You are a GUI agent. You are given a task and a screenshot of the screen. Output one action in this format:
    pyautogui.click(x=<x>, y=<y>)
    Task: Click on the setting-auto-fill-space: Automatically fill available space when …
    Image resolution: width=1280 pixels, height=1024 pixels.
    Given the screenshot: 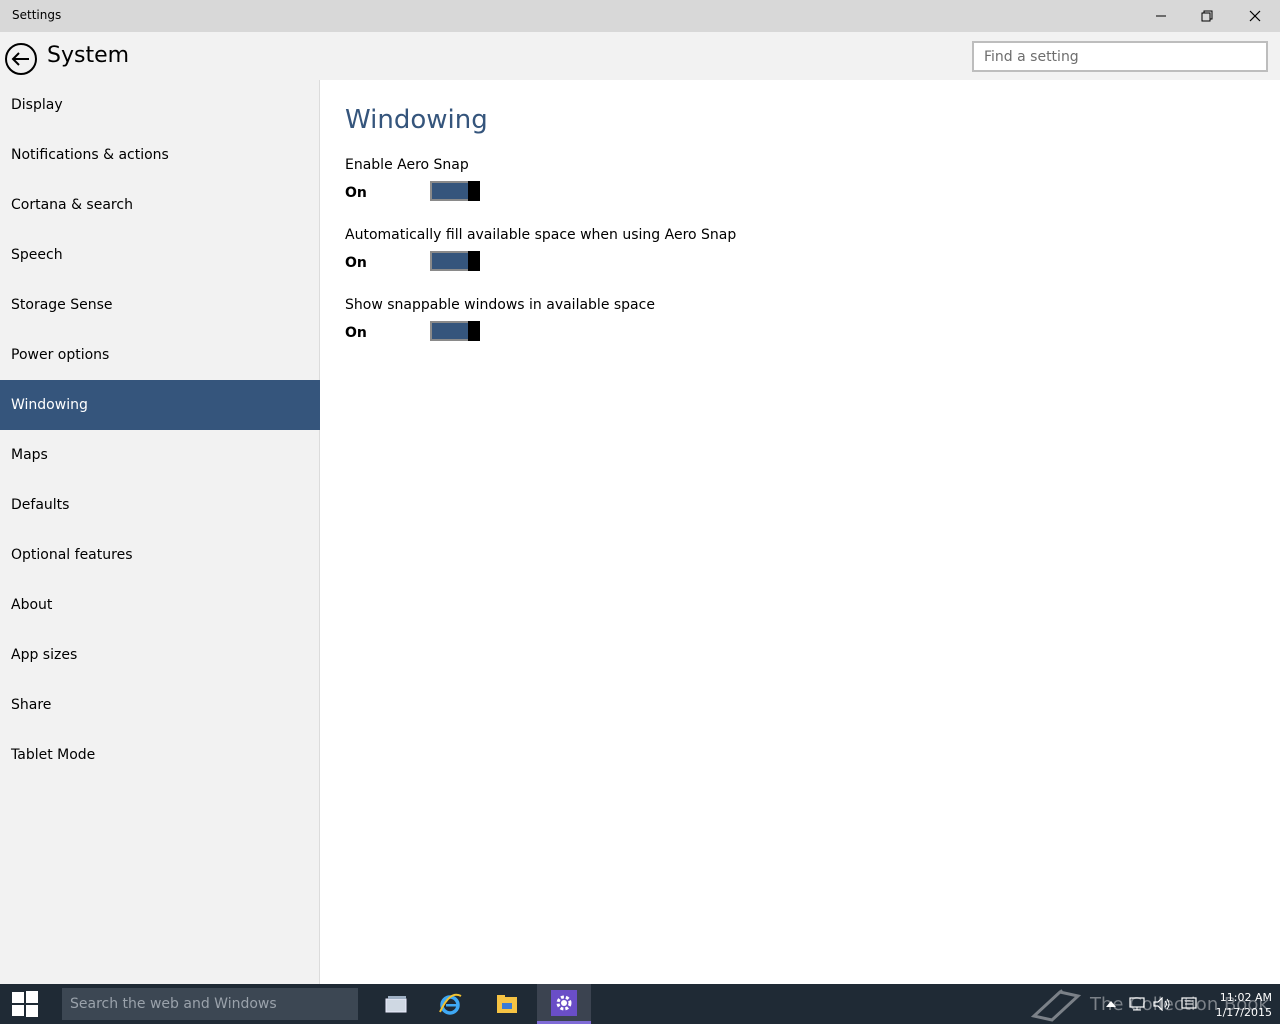 What is the action you would take?
    pyautogui.click(x=645, y=253)
    